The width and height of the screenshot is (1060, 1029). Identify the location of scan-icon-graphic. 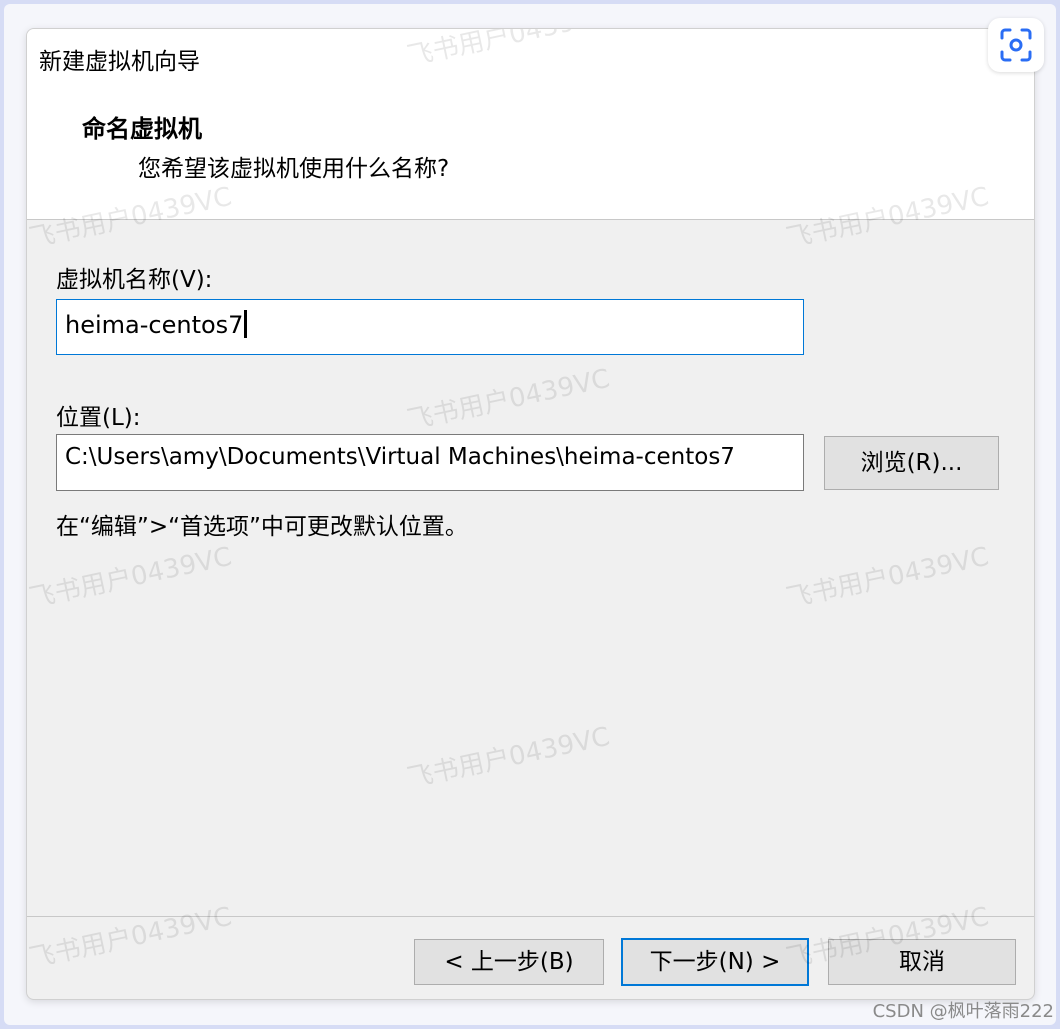
(1016, 45).